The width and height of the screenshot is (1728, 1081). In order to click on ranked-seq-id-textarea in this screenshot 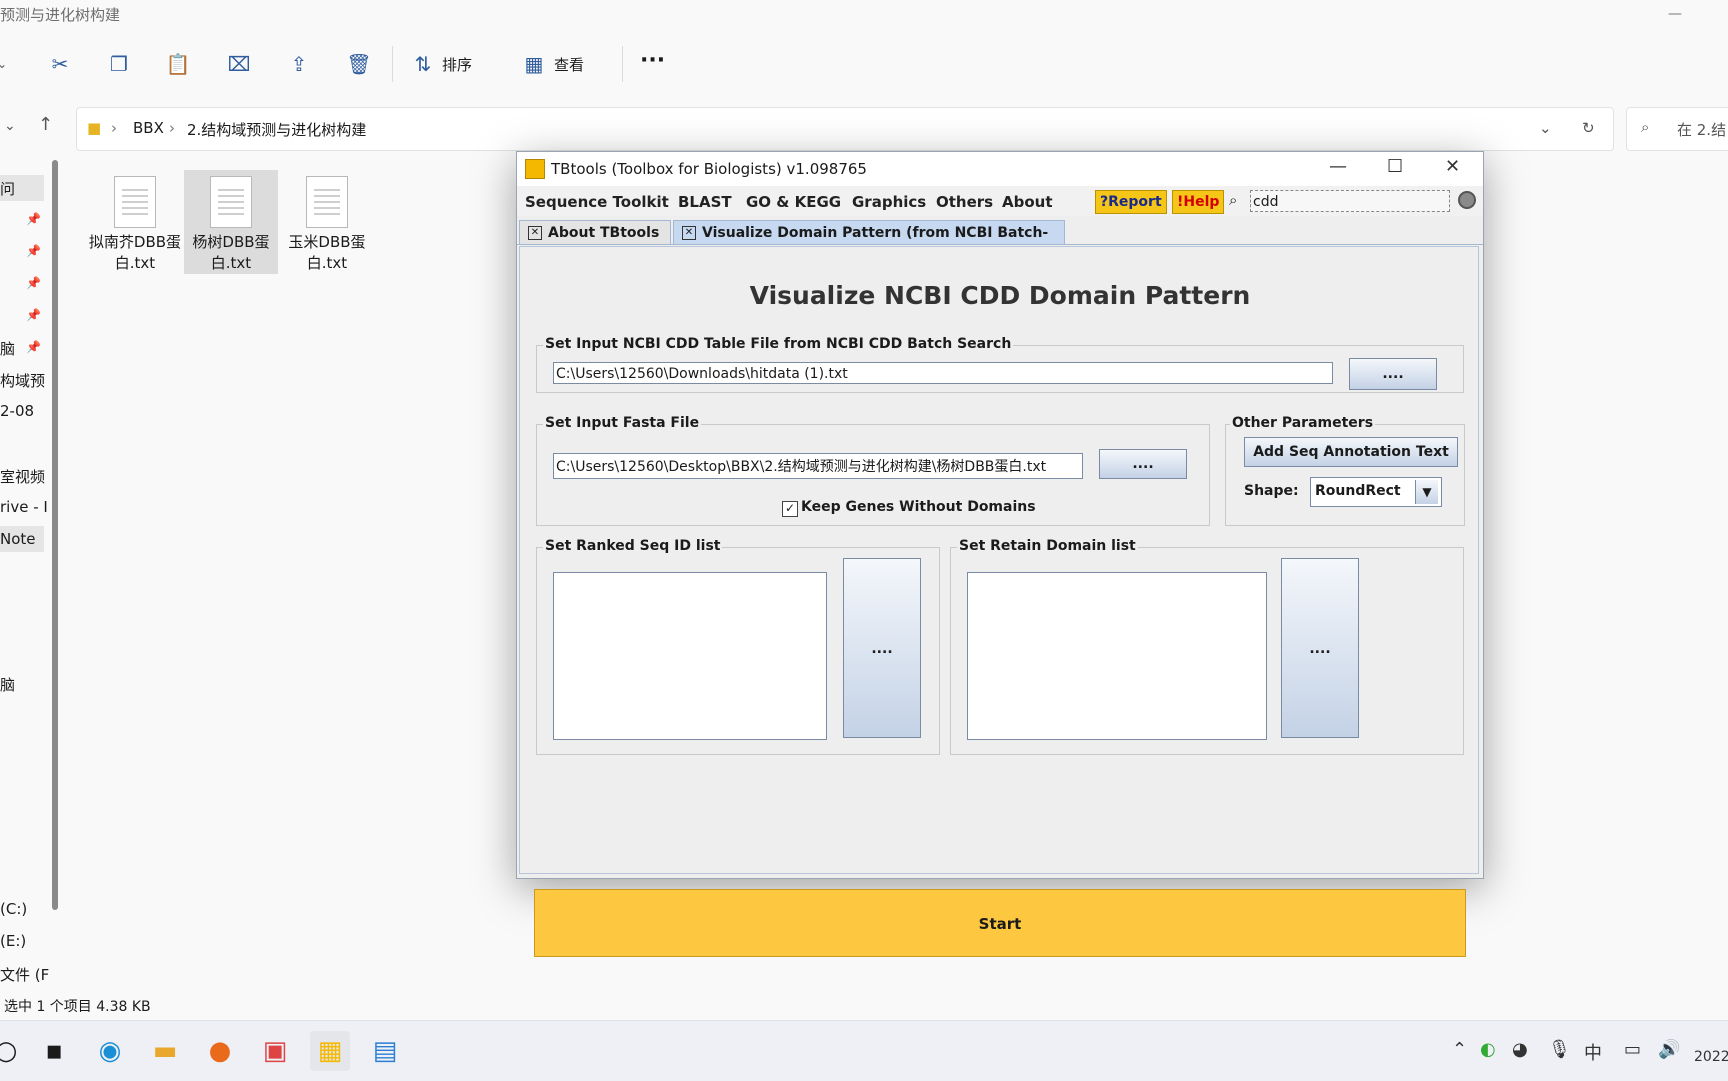, I will do `click(690, 656)`.